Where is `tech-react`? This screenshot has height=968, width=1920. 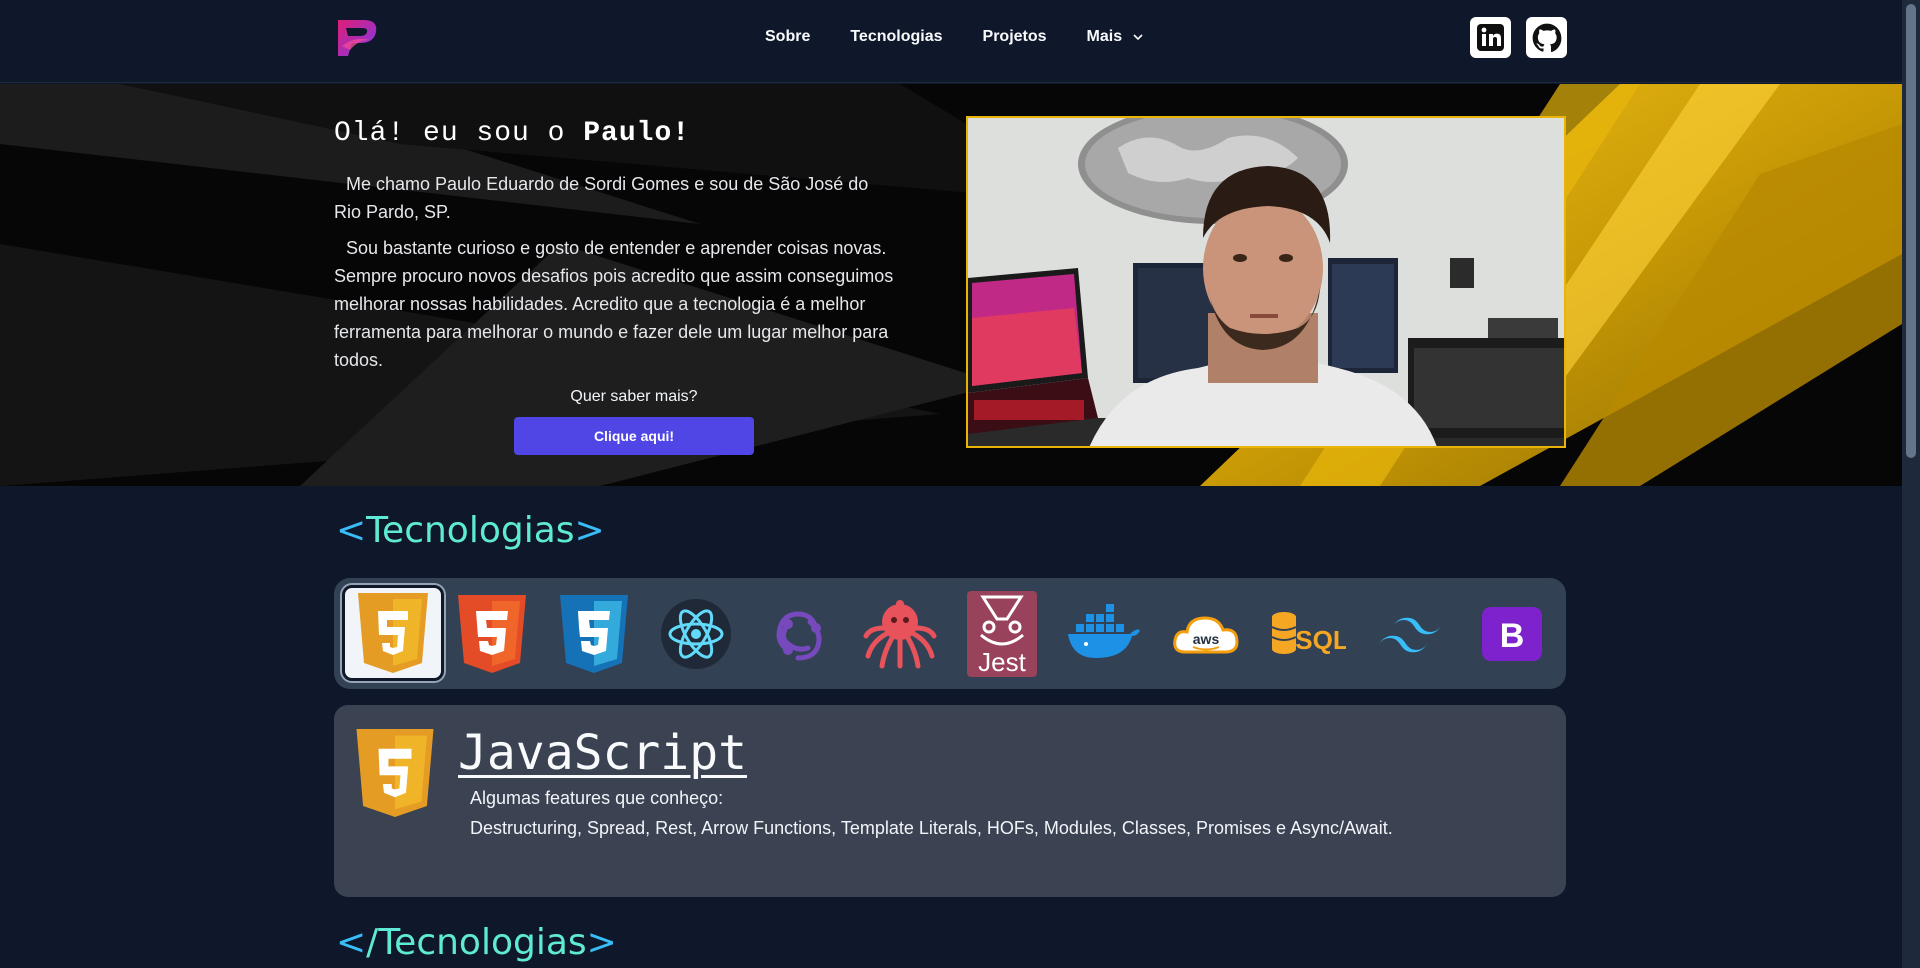
tech-react is located at coordinates (696, 634).